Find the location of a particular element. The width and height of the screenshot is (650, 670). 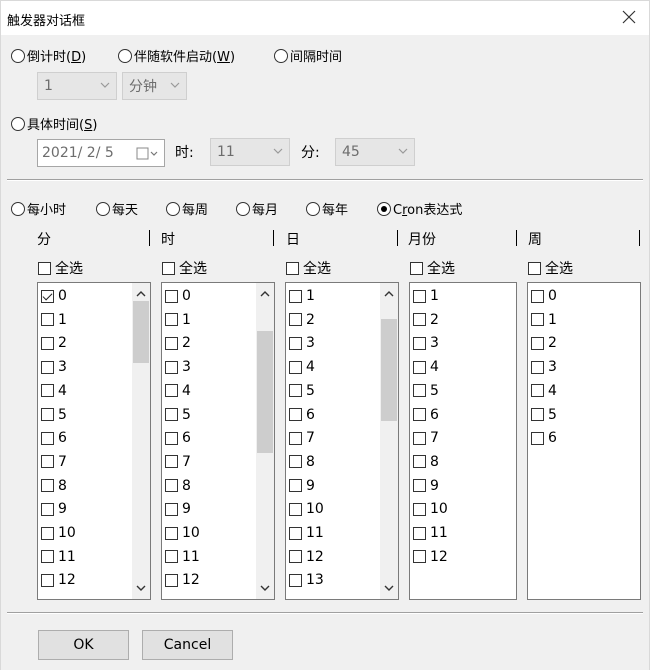

close-icon is located at coordinates (629, 17).